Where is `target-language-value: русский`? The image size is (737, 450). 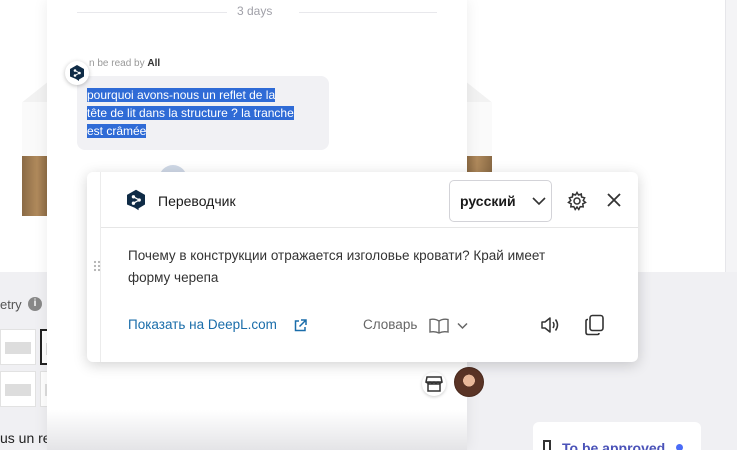
target-language-value: русский is located at coordinates (488, 201).